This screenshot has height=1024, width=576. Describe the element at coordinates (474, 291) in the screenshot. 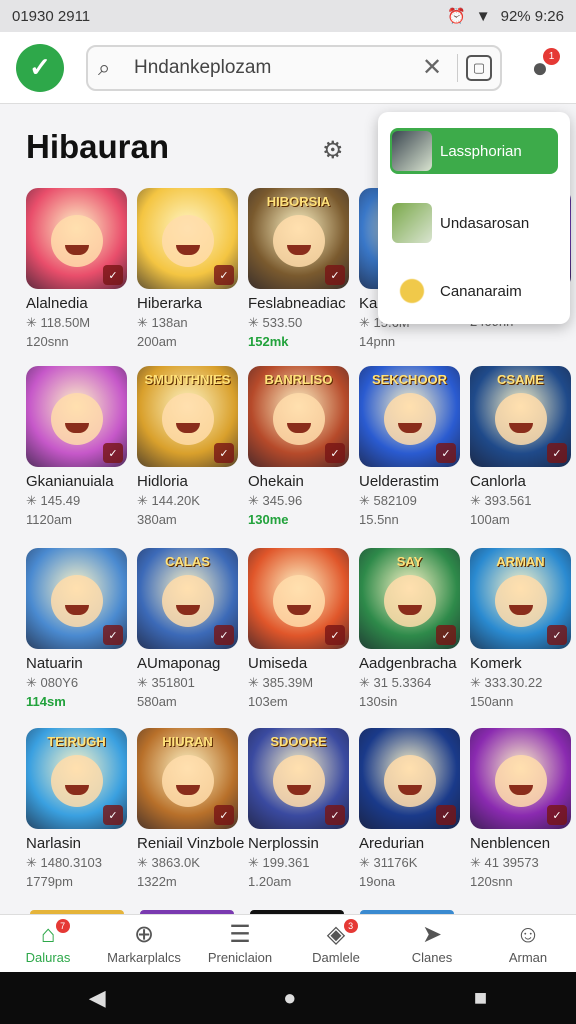

I see `dropdown-item: Cananaraim` at that location.